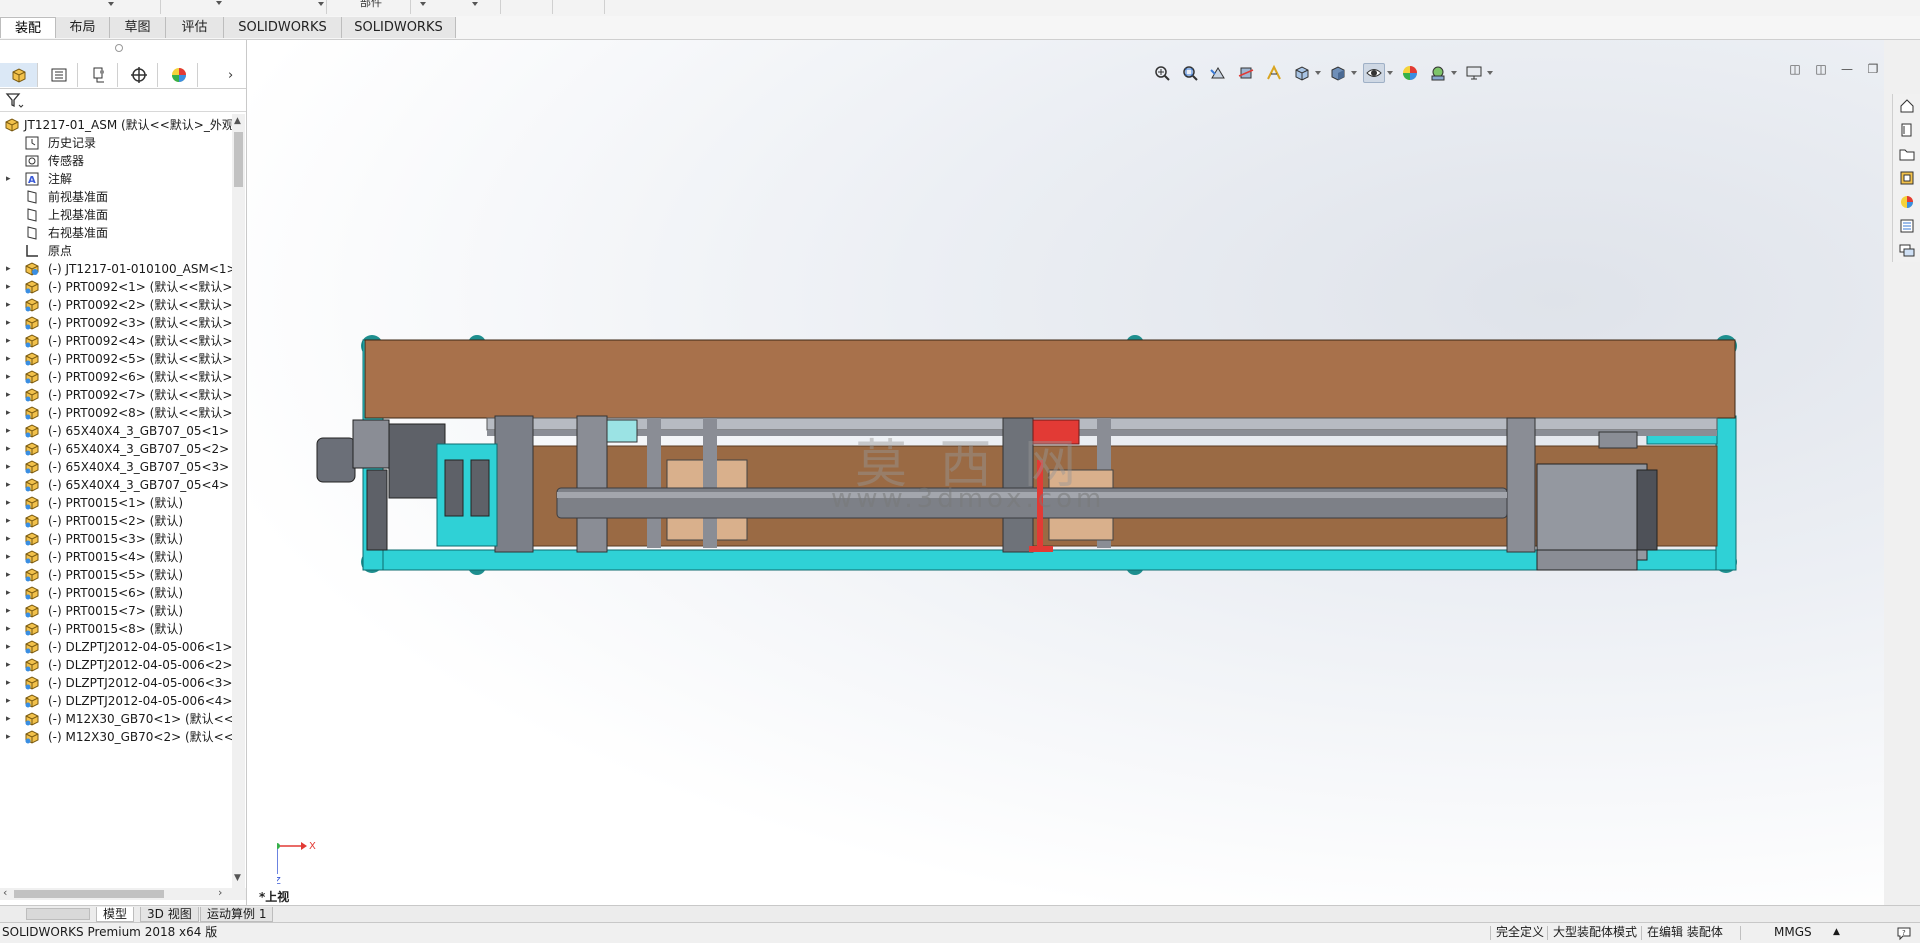 Image resolution: width=1920 pixels, height=943 pixels. Describe the element at coordinates (237, 121) in the screenshot. I see `scroll-up-arrow: ▲` at that location.